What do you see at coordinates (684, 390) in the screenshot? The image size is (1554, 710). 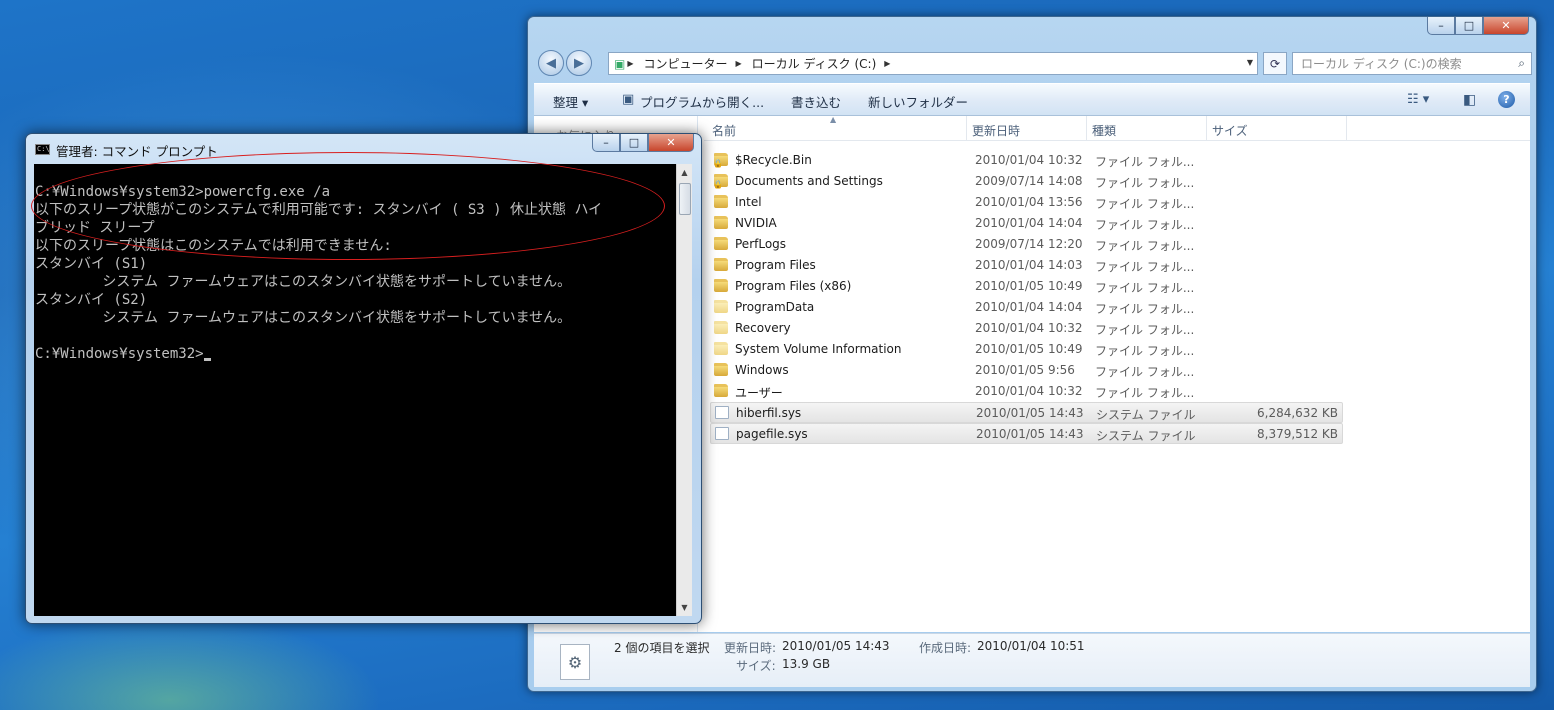 I see `vertical-scrollbar: ▲ ▼` at bounding box center [684, 390].